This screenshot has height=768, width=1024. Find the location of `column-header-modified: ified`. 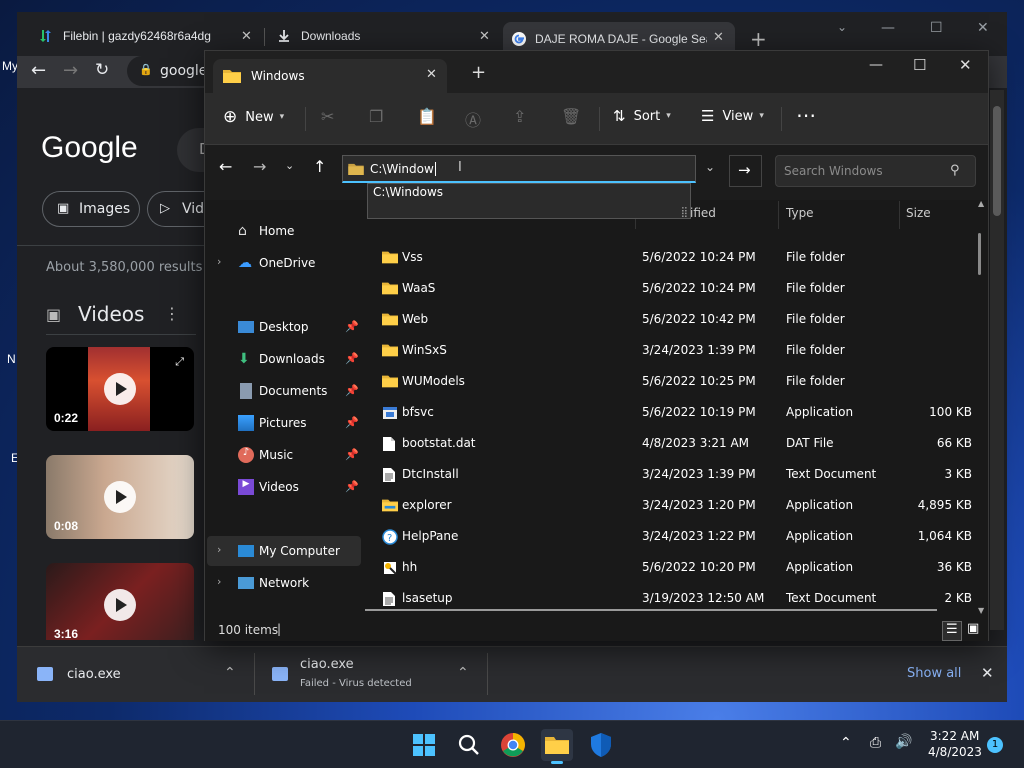

column-header-modified: ified is located at coordinates (703, 213).